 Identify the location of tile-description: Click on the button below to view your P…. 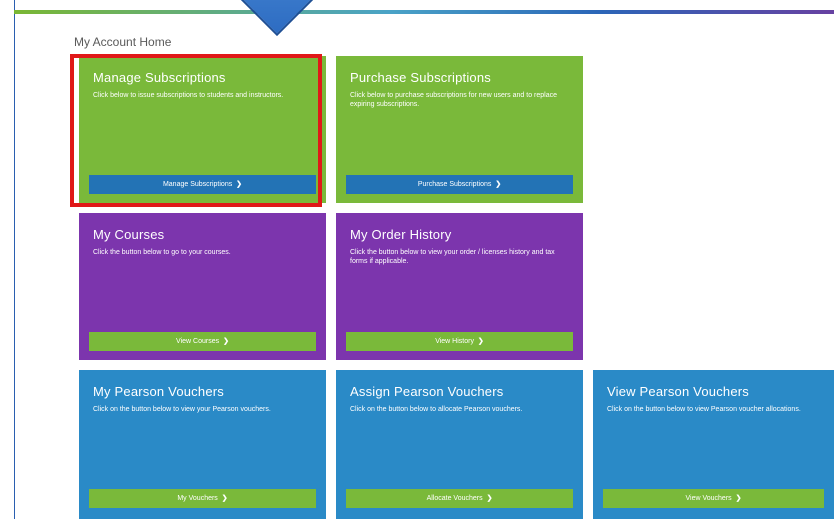
(182, 409).